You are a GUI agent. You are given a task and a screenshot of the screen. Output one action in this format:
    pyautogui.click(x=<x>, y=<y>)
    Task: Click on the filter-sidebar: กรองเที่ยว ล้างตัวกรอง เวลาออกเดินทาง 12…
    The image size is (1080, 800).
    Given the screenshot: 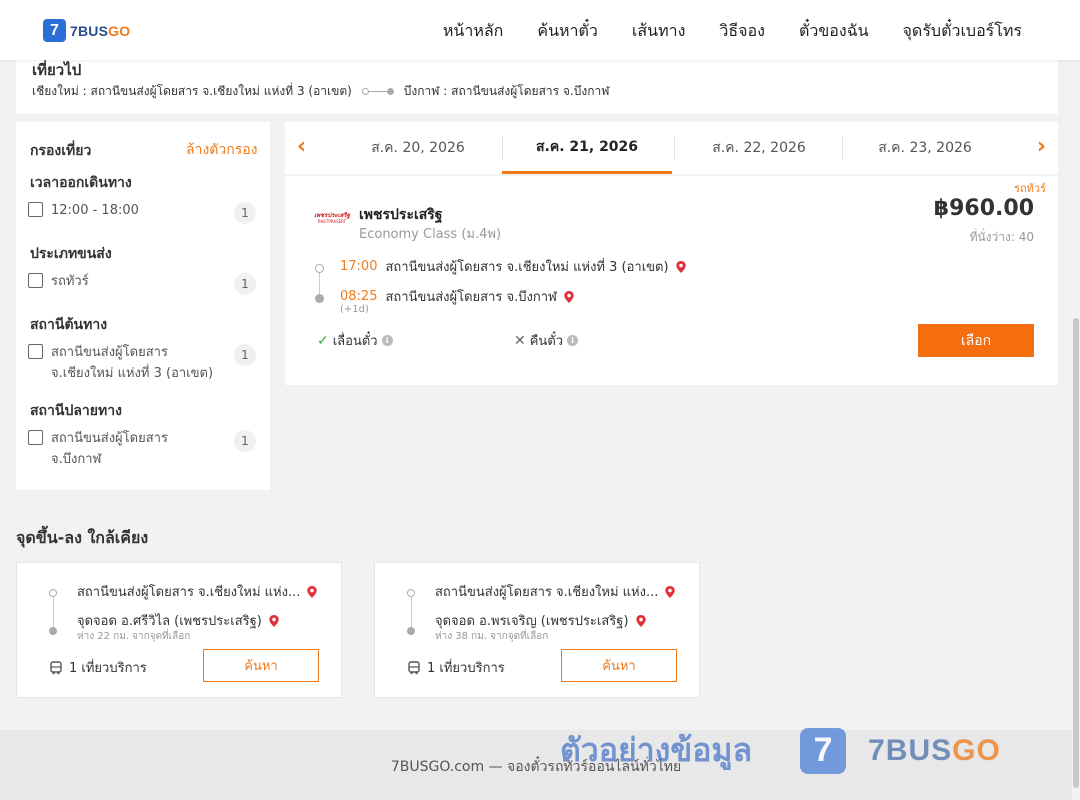 What is the action you would take?
    pyautogui.click(x=143, y=306)
    